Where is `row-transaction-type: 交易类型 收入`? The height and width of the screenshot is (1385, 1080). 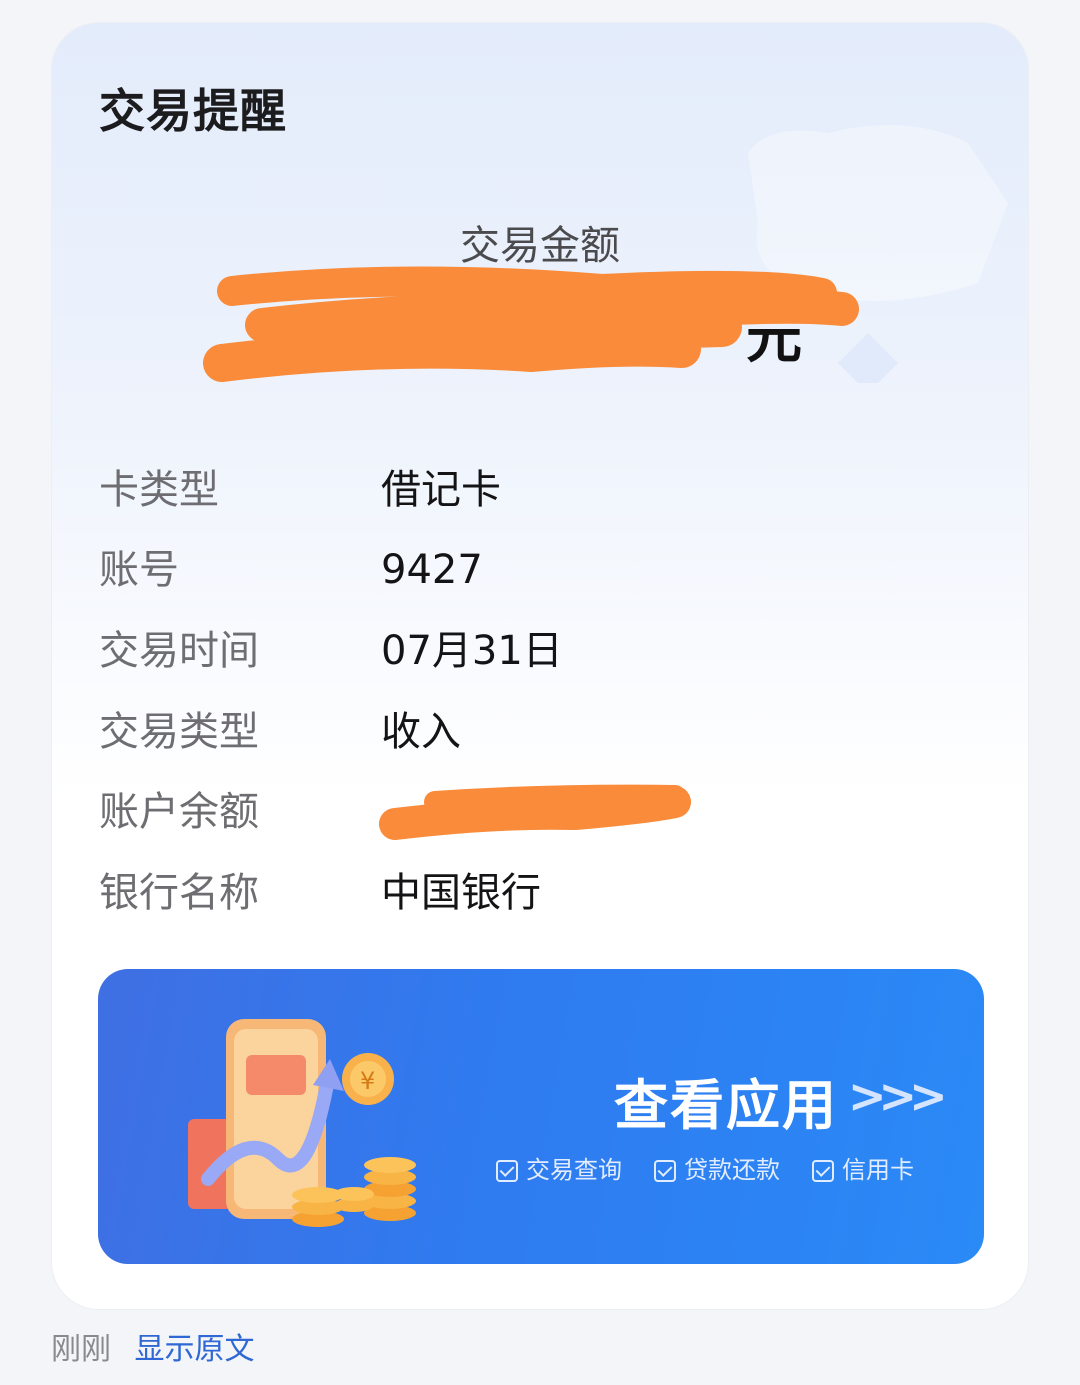
row-transaction-type: 交易类型 收入 is located at coordinates (539, 732).